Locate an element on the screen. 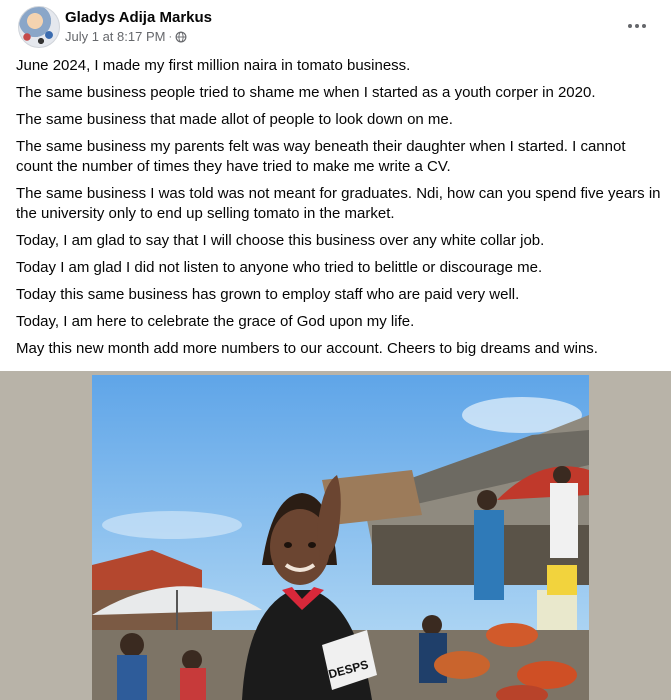 The image size is (671, 700). more-options-button is located at coordinates (637, 26).